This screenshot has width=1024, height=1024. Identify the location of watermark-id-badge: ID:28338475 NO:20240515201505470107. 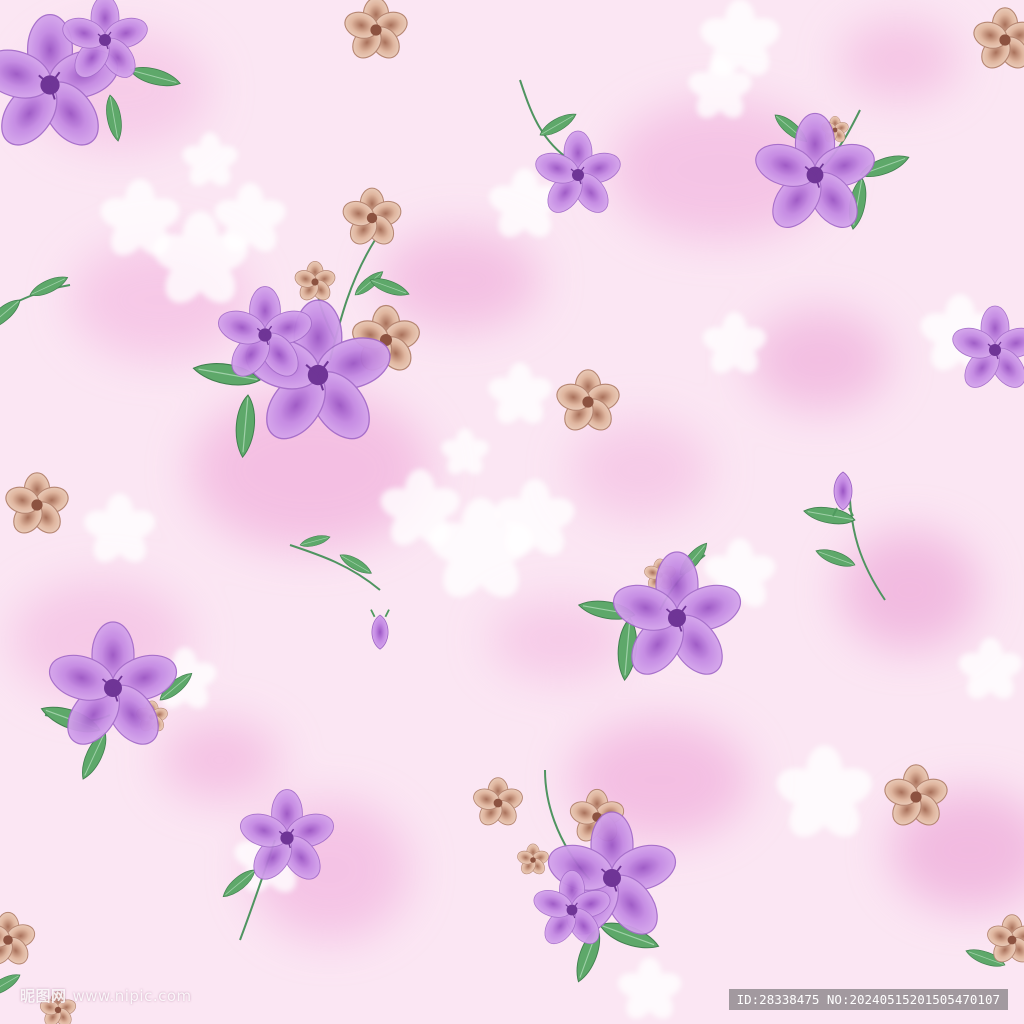
(868, 999).